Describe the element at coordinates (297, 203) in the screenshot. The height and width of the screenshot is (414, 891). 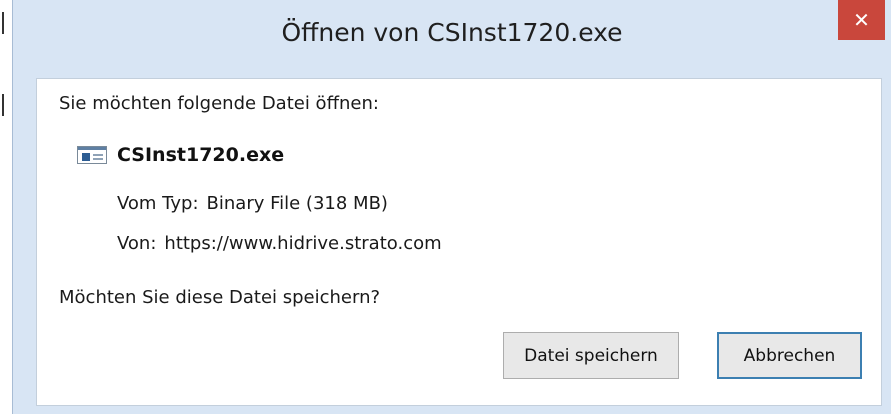
I see `file-type-value: Binary File (318 MB)` at that location.